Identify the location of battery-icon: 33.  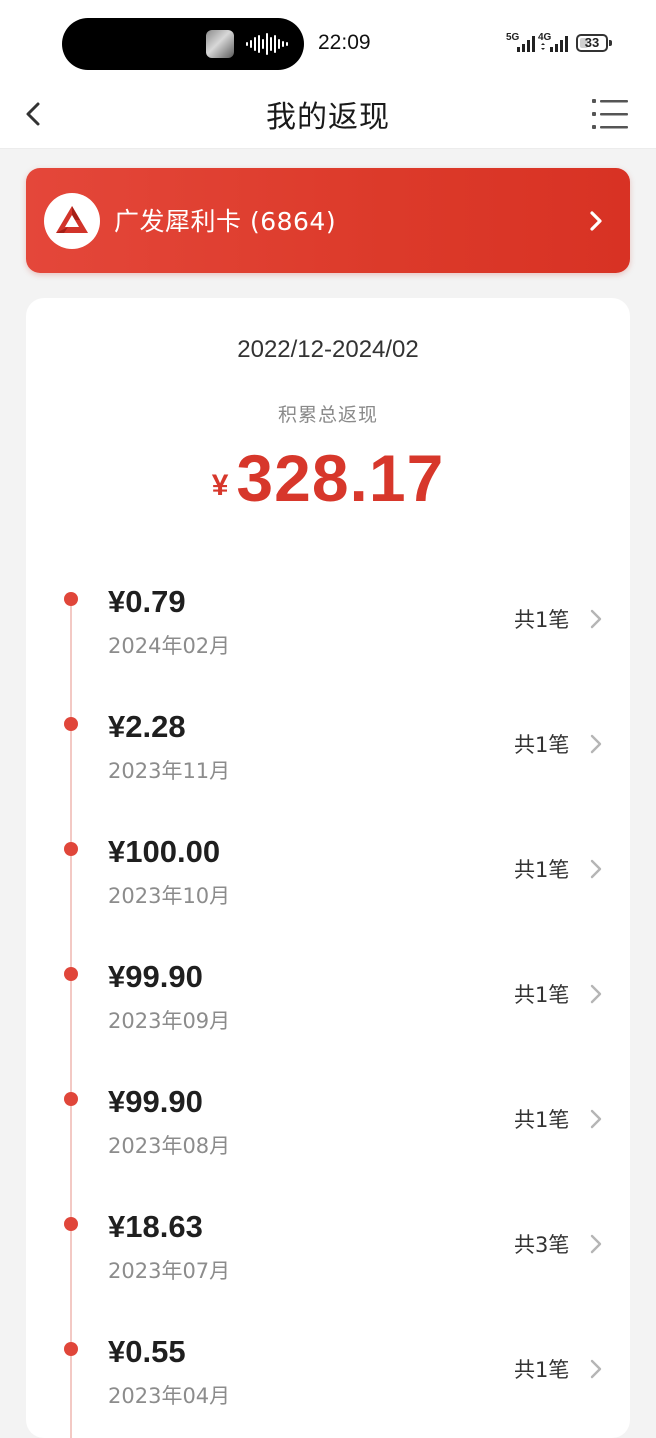
(592, 43).